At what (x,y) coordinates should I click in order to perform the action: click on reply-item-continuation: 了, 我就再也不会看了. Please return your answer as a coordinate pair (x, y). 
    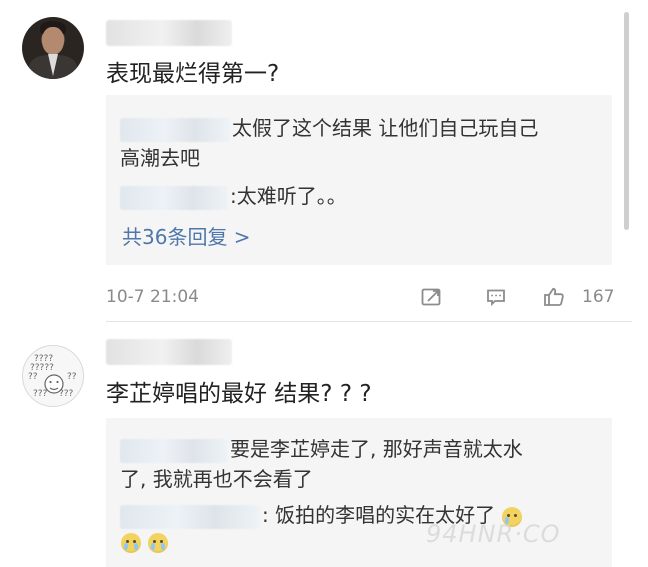
    Looking at the image, I should click on (216, 479).